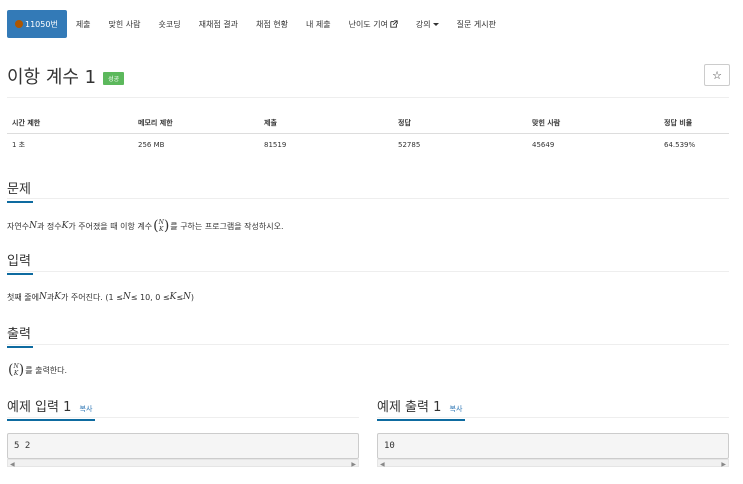 The width and height of the screenshot is (743, 484). Describe the element at coordinates (456, 409) in the screenshot. I see `copy-example-output-button: 복사` at that location.